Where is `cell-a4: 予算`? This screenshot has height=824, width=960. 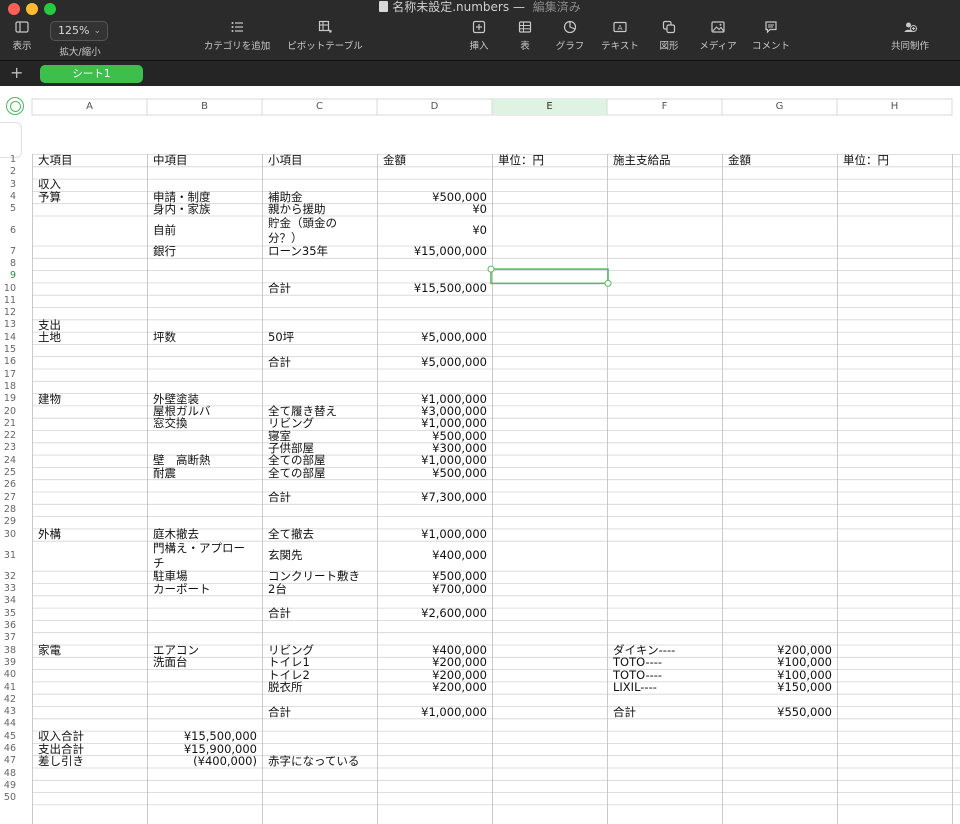 cell-a4: 予算 is located at coordinates (89, 198).